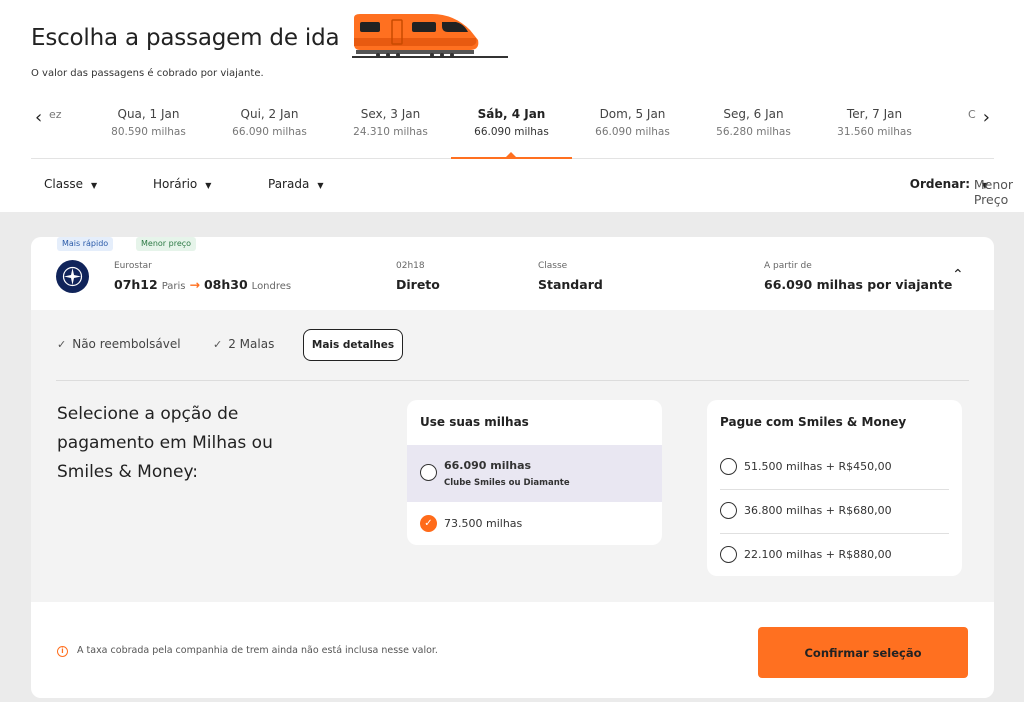 The image size is (1024, 702). Describe the element at coordinates (428, 523) in the screenshot. I see `radio-checked-icon: ✓` at that location.